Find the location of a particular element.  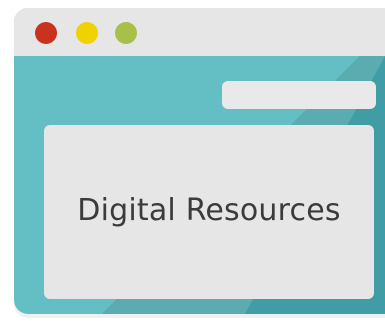

maximize-dot-icon is located at coordinates (126, 33).